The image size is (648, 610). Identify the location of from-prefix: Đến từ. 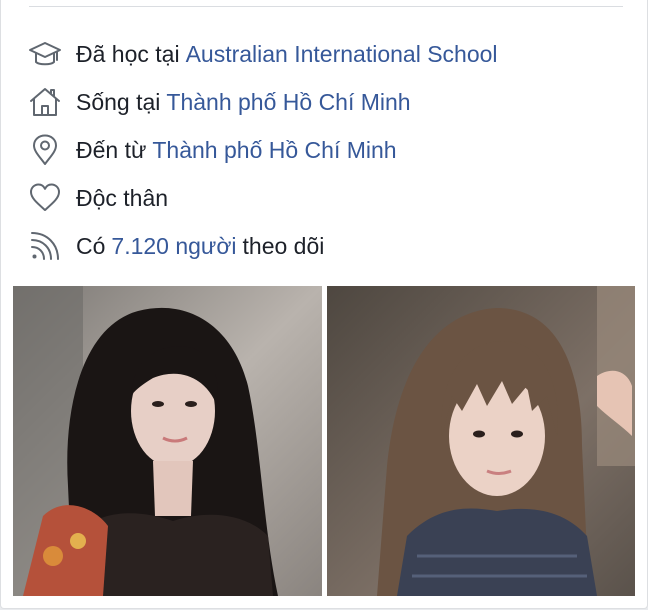
(111, 149).